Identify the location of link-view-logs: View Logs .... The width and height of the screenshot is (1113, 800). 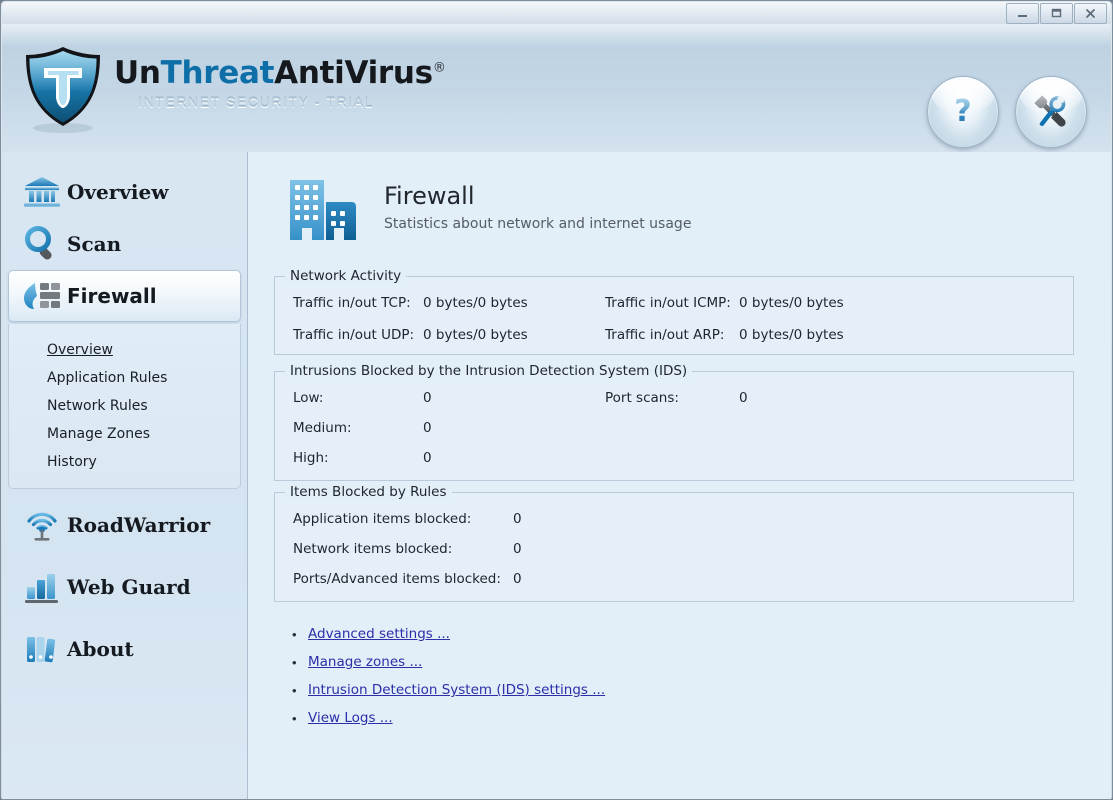
(350, 718).